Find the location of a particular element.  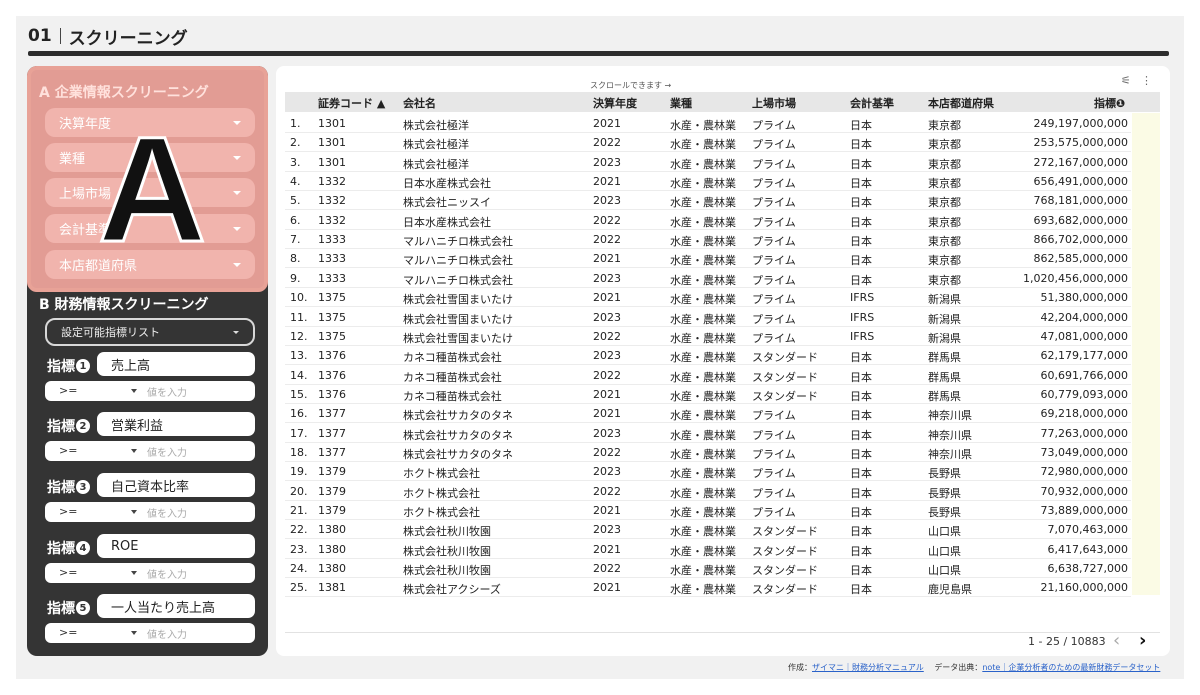

metric-1-condition: >= 値を入力 is located at coordinates (150, 391).